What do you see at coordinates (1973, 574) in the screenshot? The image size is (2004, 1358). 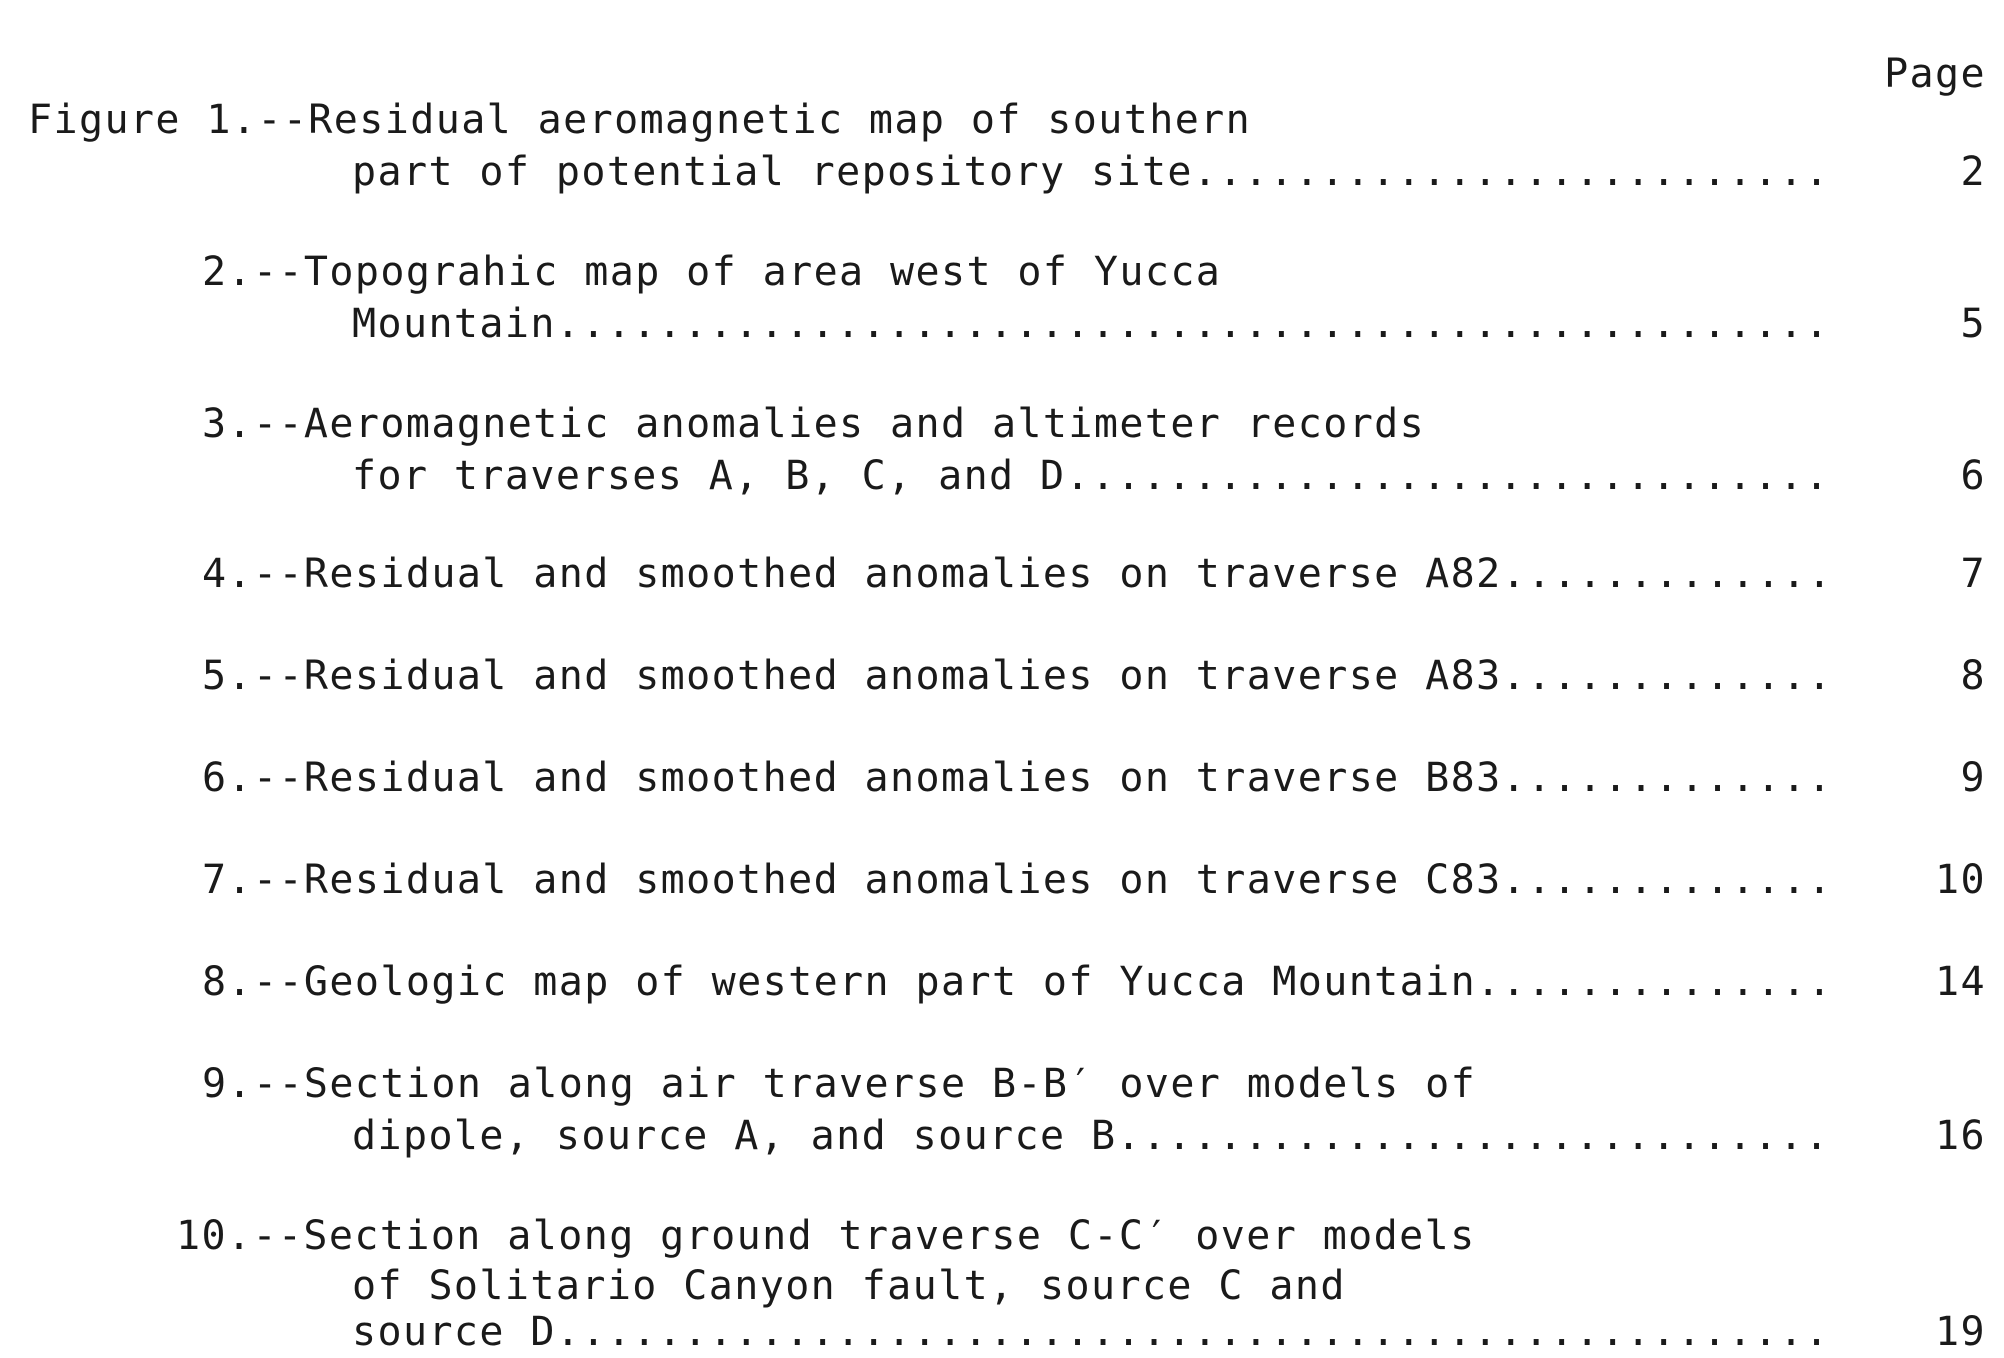 I see `figure-4-page: 7` at bounding box center [1973, 574].